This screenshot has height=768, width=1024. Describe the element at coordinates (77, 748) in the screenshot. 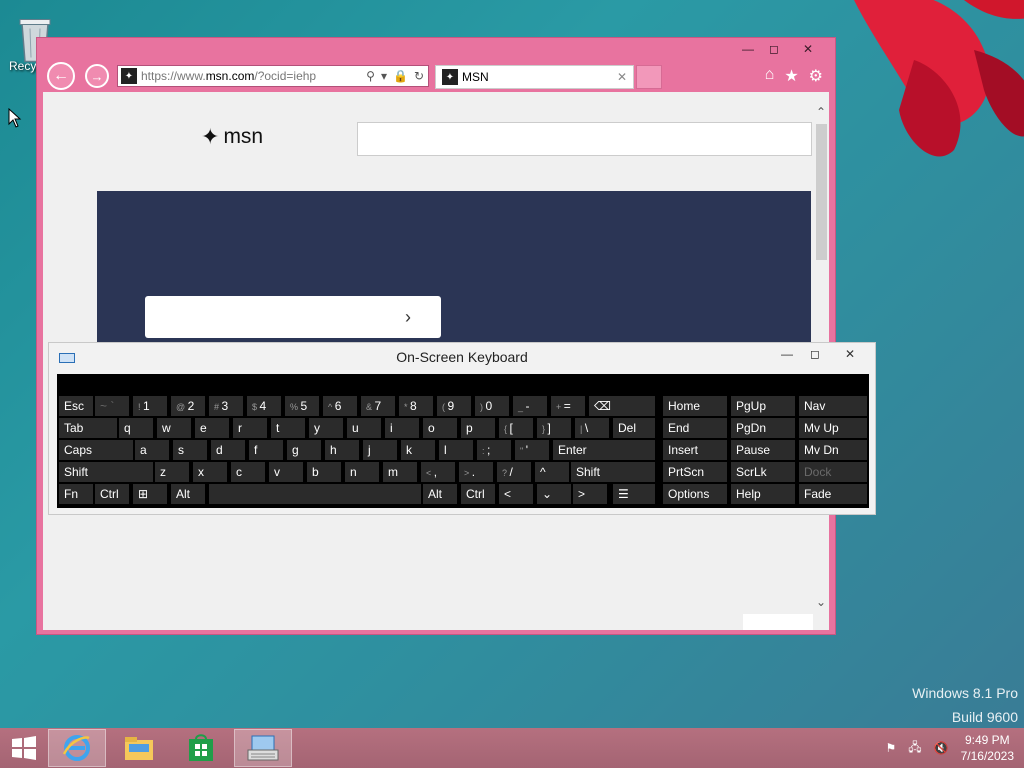

I see `taskbar-ie-button` at that location.